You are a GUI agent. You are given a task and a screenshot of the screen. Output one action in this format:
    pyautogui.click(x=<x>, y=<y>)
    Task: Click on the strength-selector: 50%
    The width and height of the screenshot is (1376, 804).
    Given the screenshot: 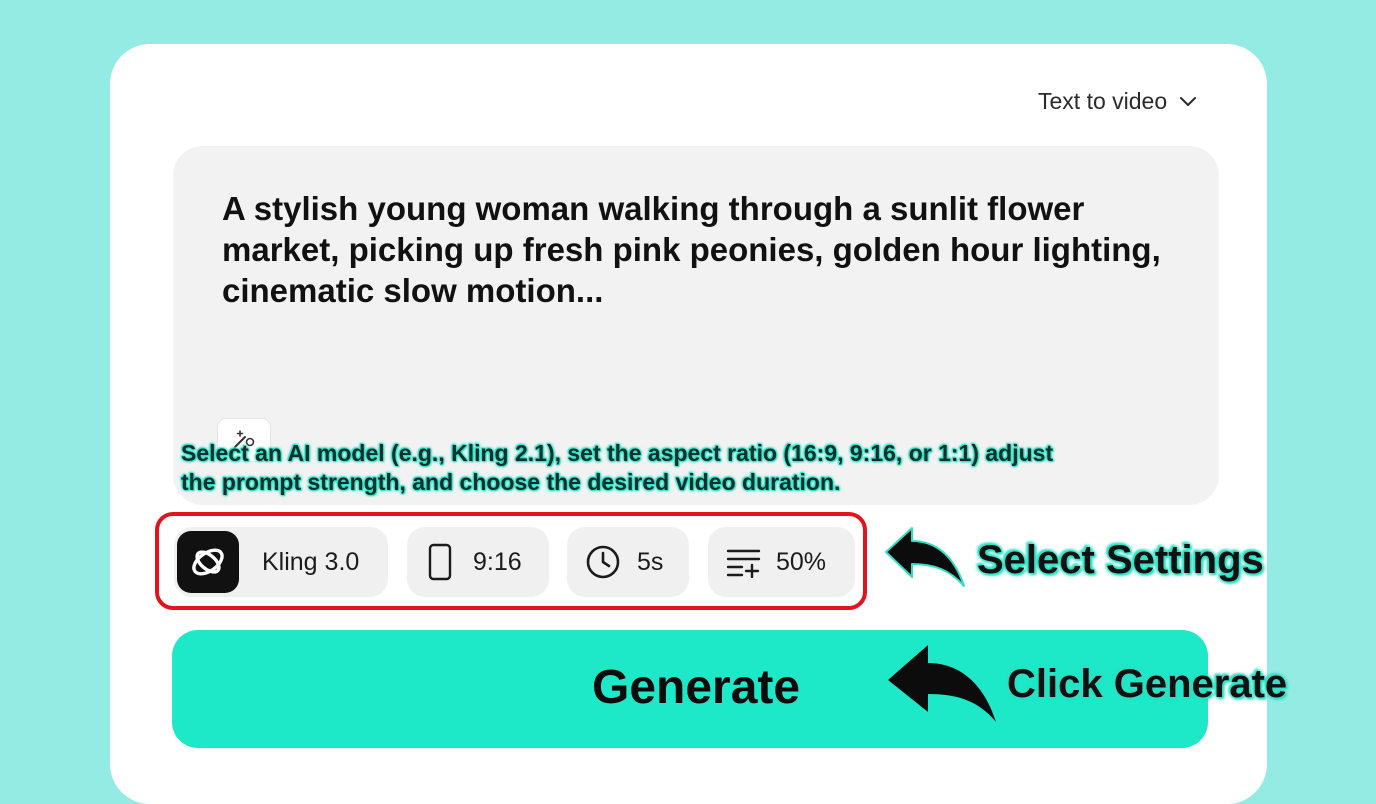 What is the action you would take?
    pyautogui.click(x=781, y=562)
    